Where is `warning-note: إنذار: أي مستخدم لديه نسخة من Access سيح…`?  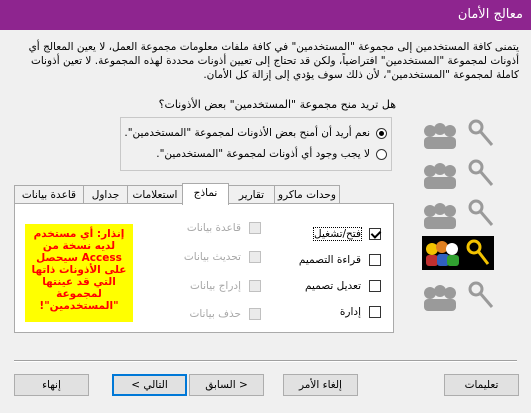 warning-note: إنذار: أي مستخدم لديه نسخة من Access سيح… is located at coordinates (79, 273).